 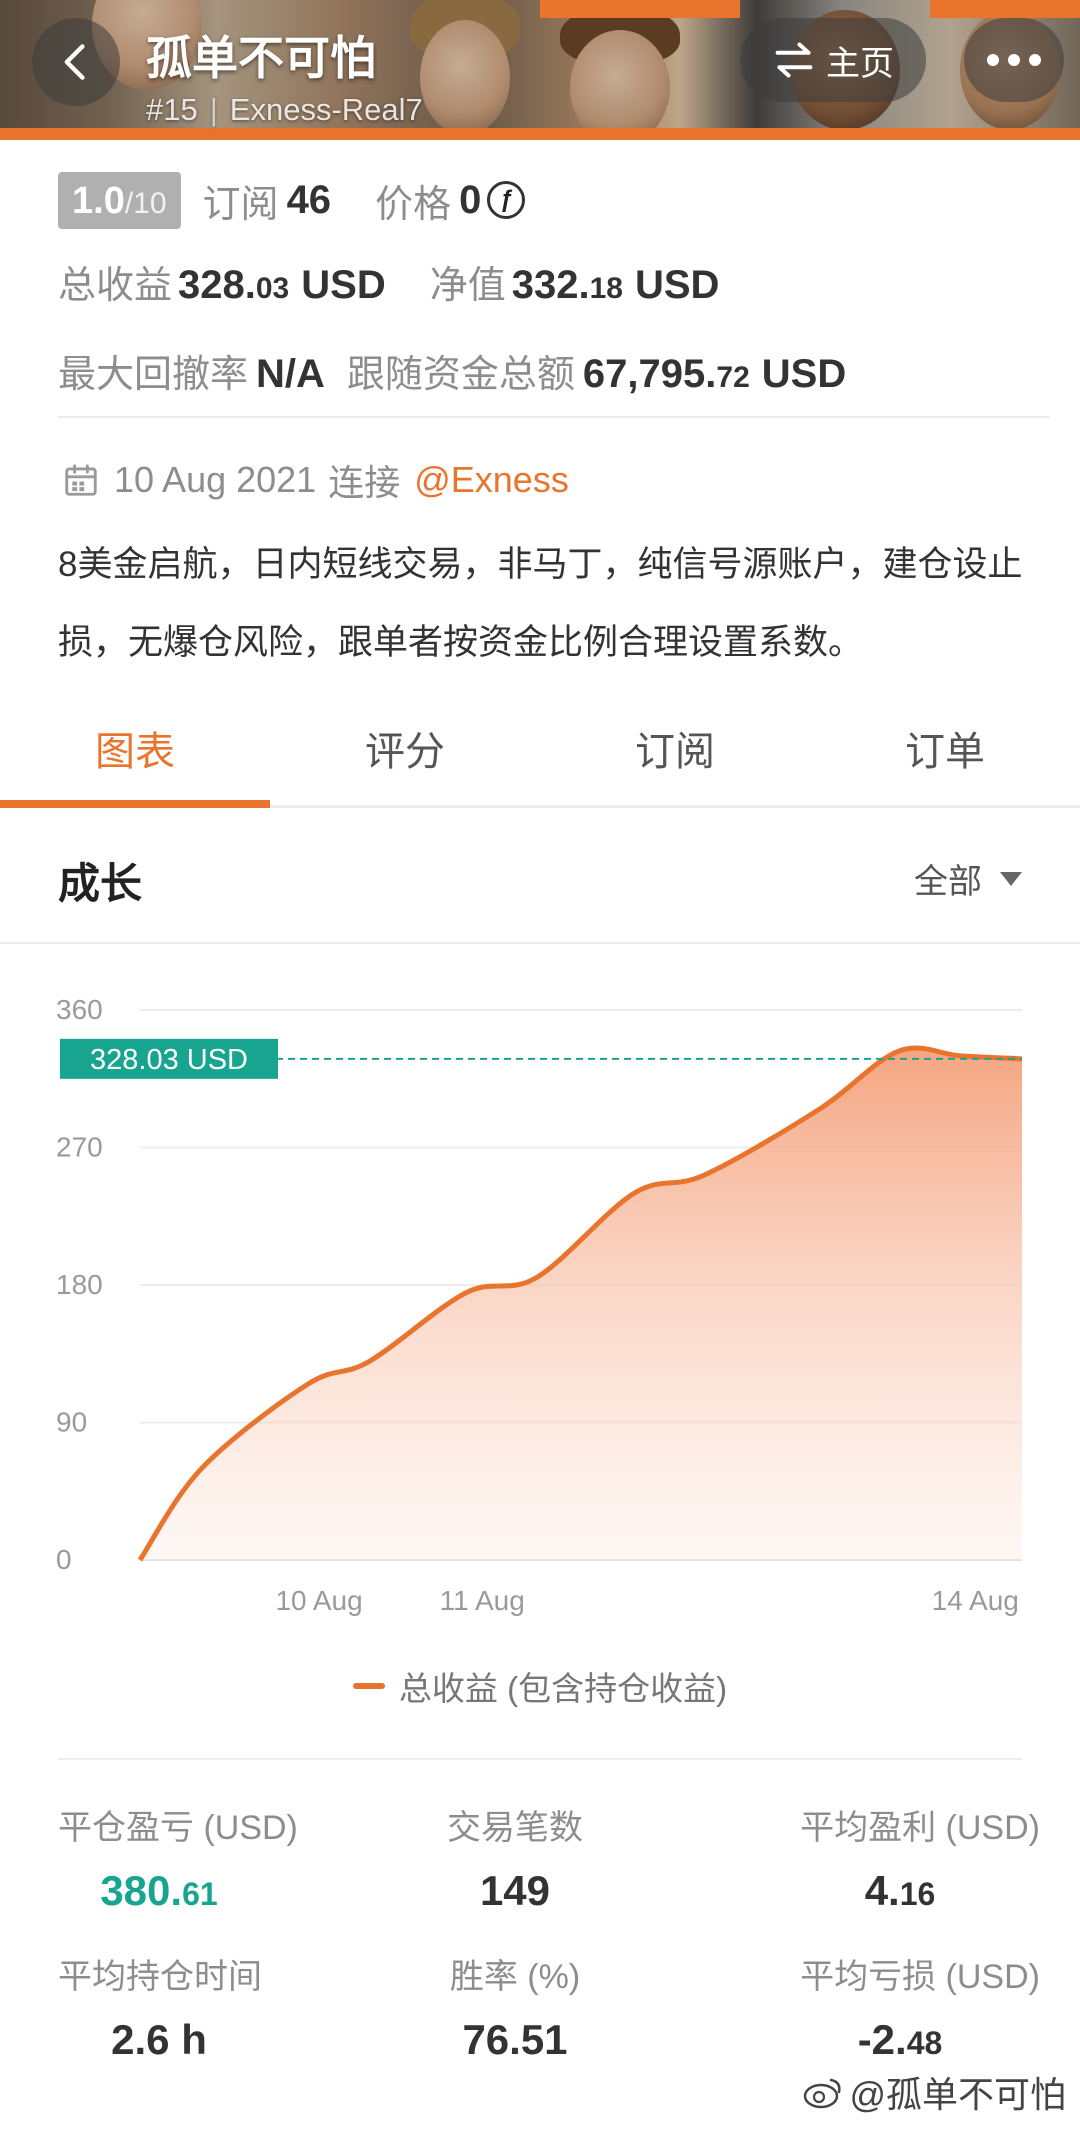 What do you see at coordinates (1011, 878) in the screenshot?
I see `caret-down-icon` at bounding box center [1011, 878].